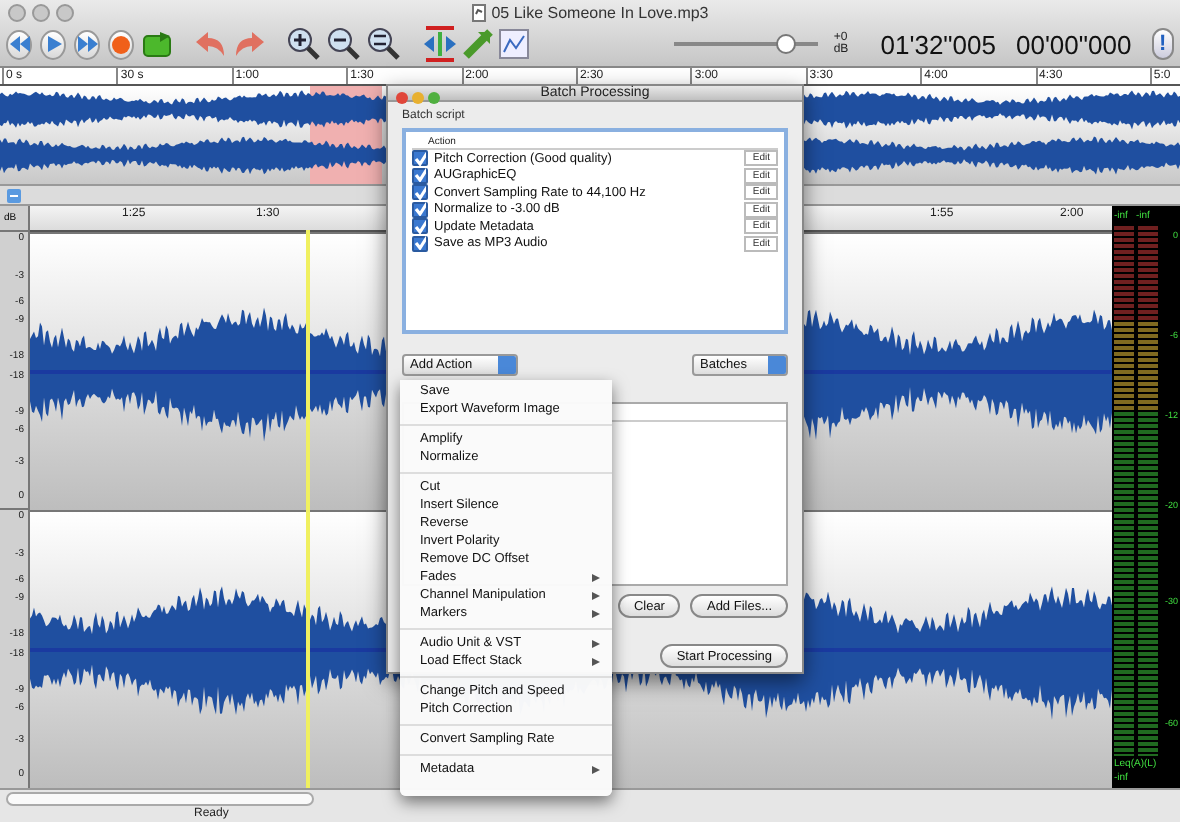 This screenshot has height=822, width=1180. I want to click on window-title: 05 Like Someone In Love.mp3, so click(600, 12).